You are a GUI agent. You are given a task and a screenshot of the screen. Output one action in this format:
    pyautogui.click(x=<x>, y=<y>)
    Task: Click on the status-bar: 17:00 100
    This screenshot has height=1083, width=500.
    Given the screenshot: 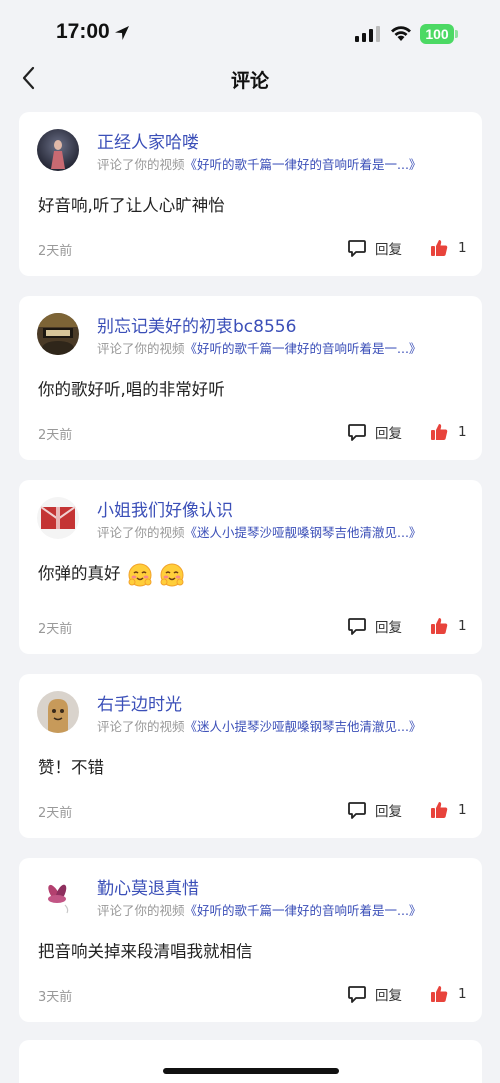 What is the action you would take?
    pyautogui.click(x=250, y=30)
    